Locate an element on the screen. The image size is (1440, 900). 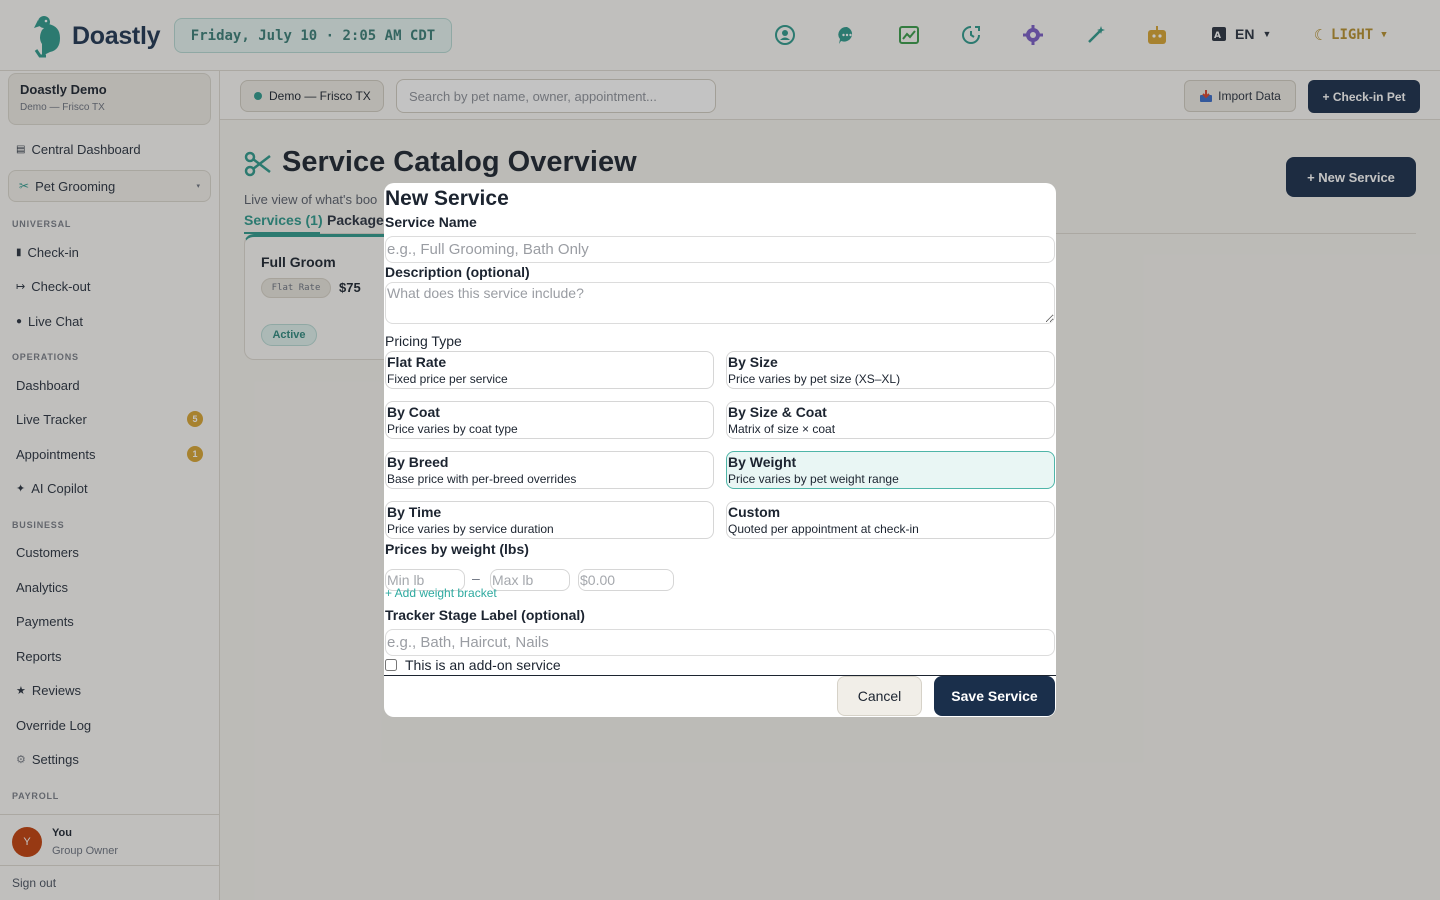
pricing-option-desc: Base price with per-breed overrides is located at coordinates (482, 479).